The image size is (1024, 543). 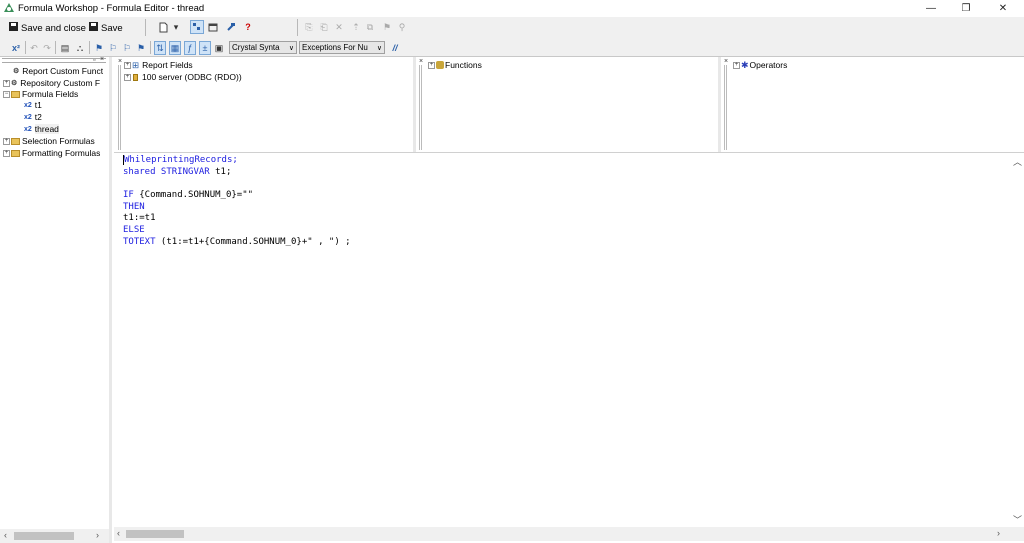 What do you see at coordinates (41, 129) in the screenshot?
I see `tree-item-thread: x2 thread` at bounding box center [41, 129].